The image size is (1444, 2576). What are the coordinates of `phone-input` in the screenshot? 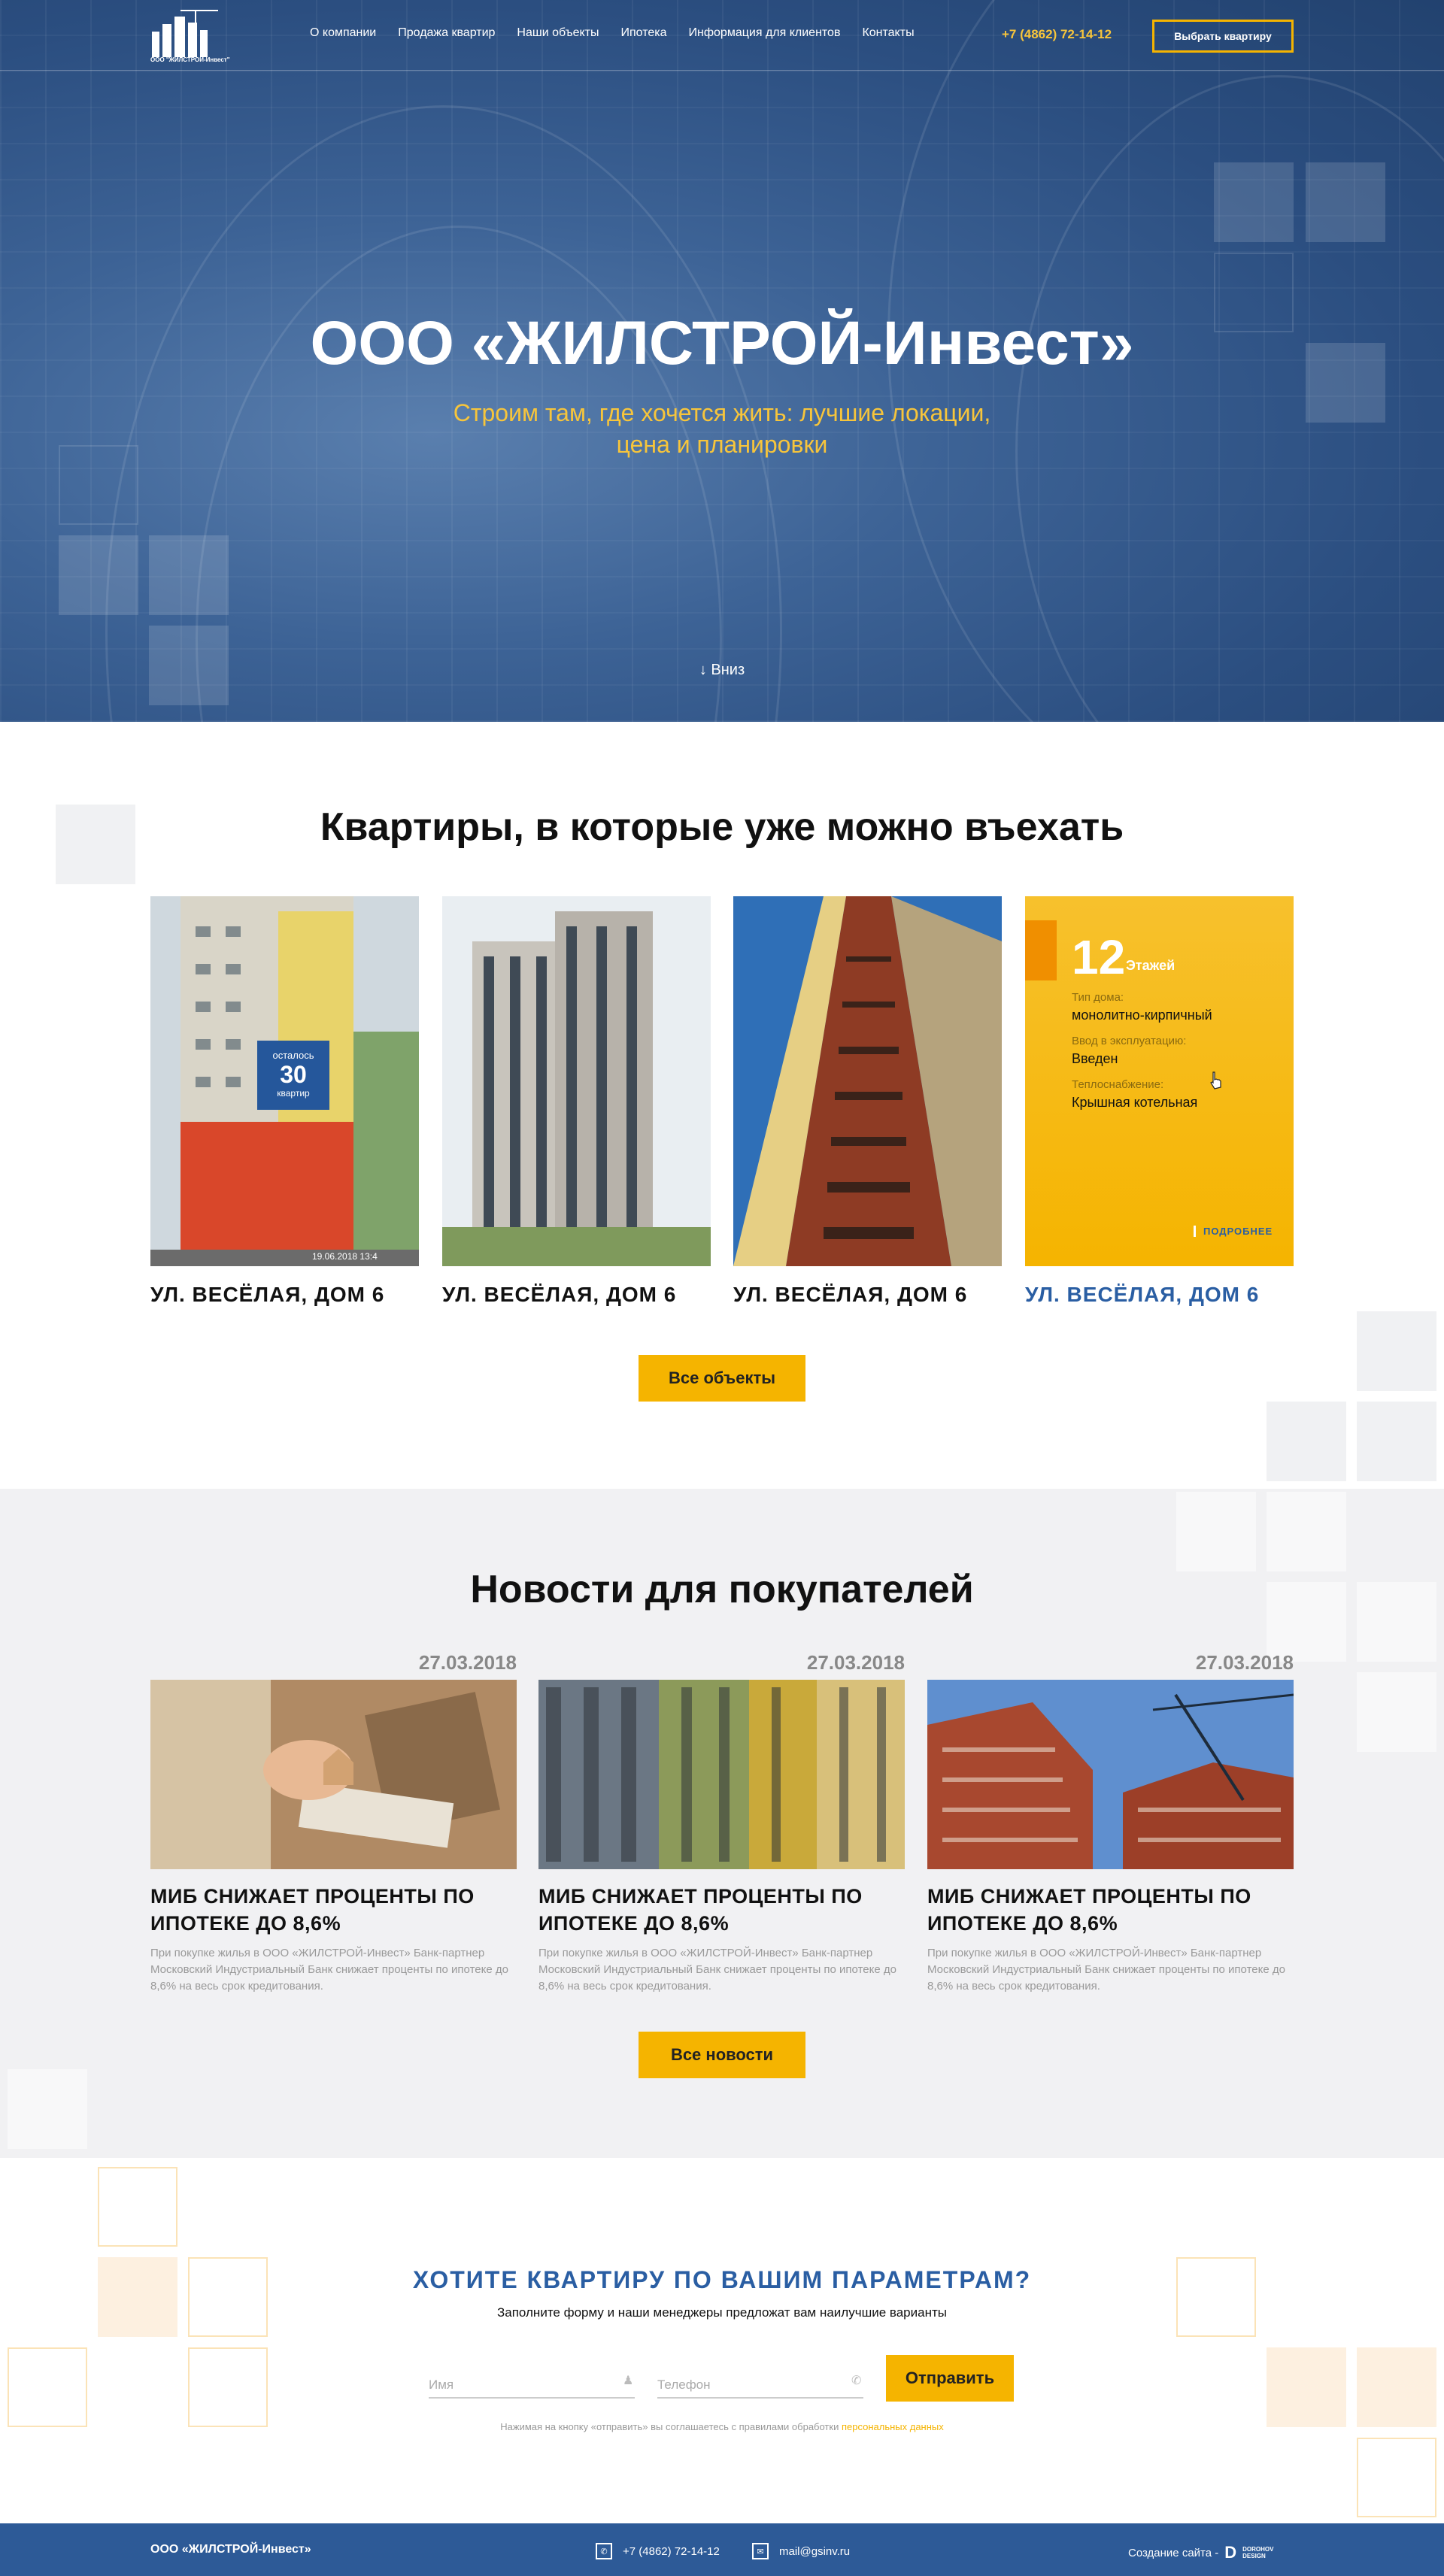 It's located at (760, 2380).